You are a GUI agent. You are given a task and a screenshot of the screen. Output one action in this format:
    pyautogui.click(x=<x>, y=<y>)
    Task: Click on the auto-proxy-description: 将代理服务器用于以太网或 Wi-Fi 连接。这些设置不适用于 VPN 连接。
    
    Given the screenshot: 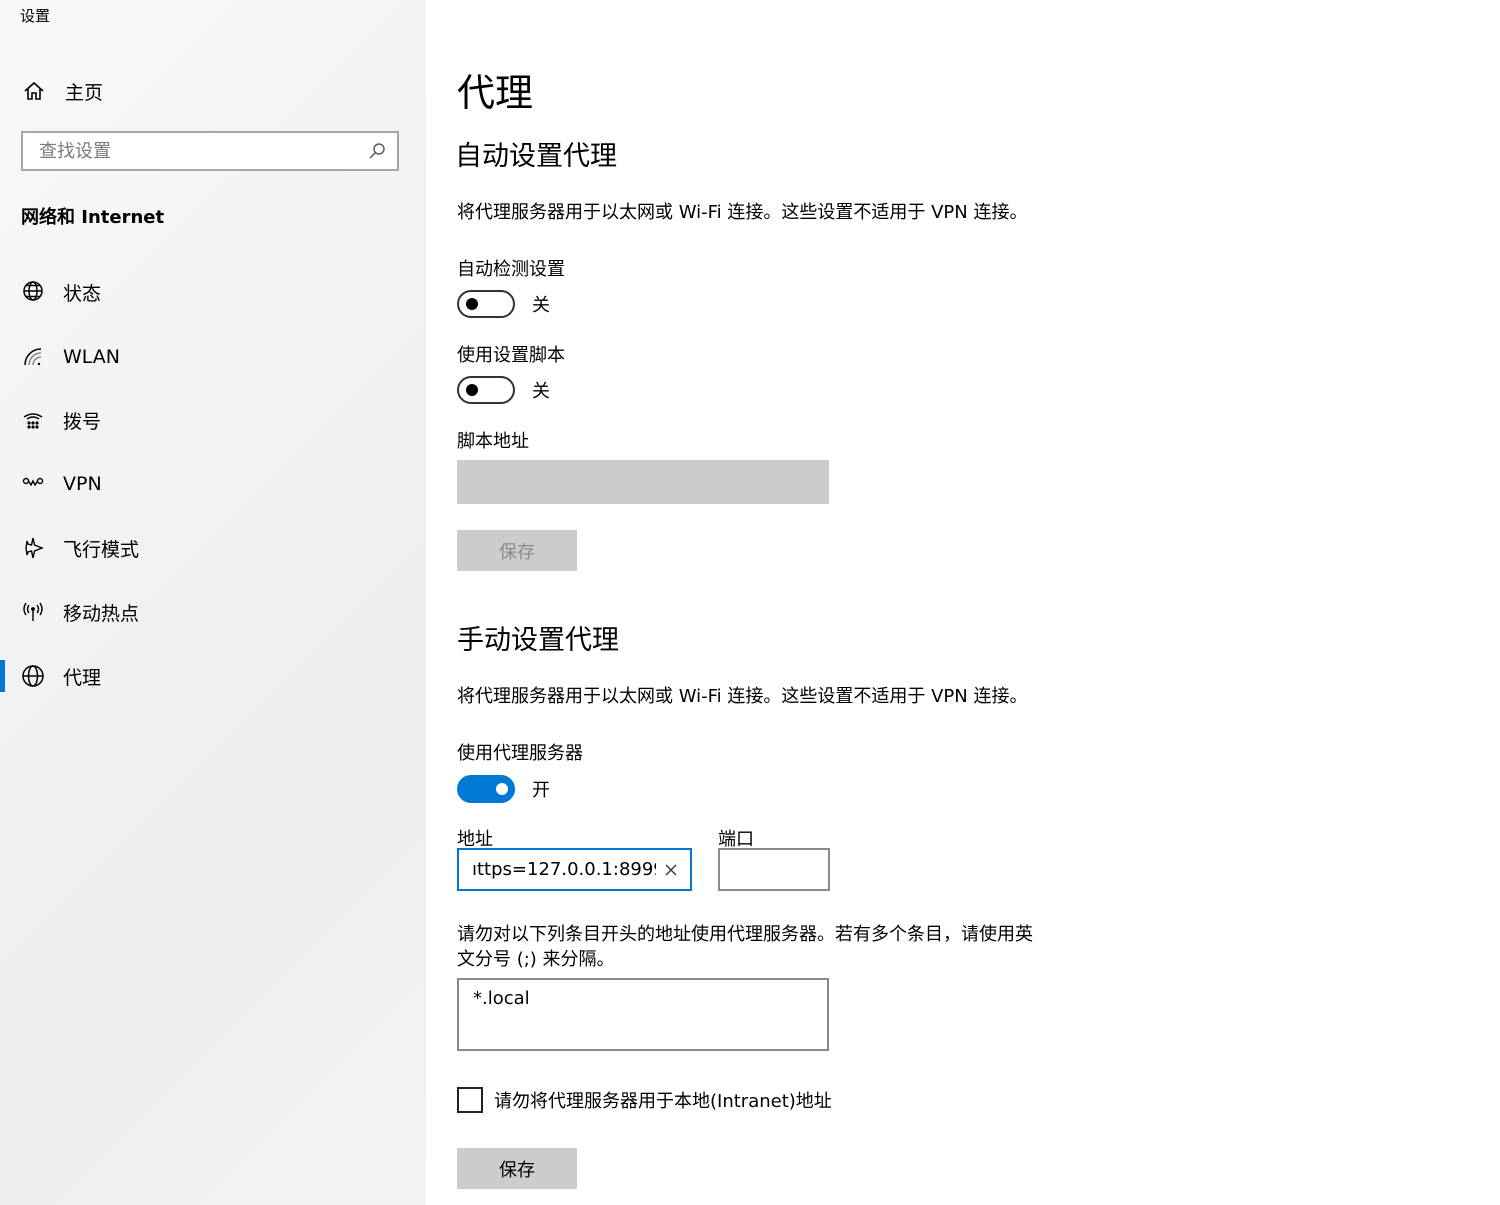 What is the action you would take?
    pyautogui.click(x=742, y=212)
    